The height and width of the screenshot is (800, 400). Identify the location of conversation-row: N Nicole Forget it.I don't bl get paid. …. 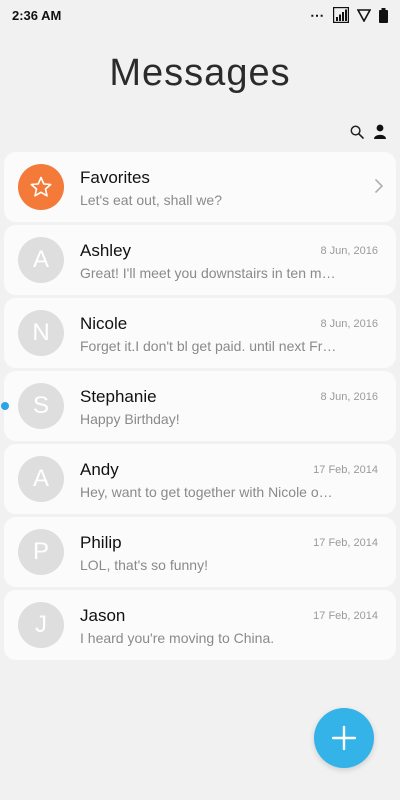
(200, 333).